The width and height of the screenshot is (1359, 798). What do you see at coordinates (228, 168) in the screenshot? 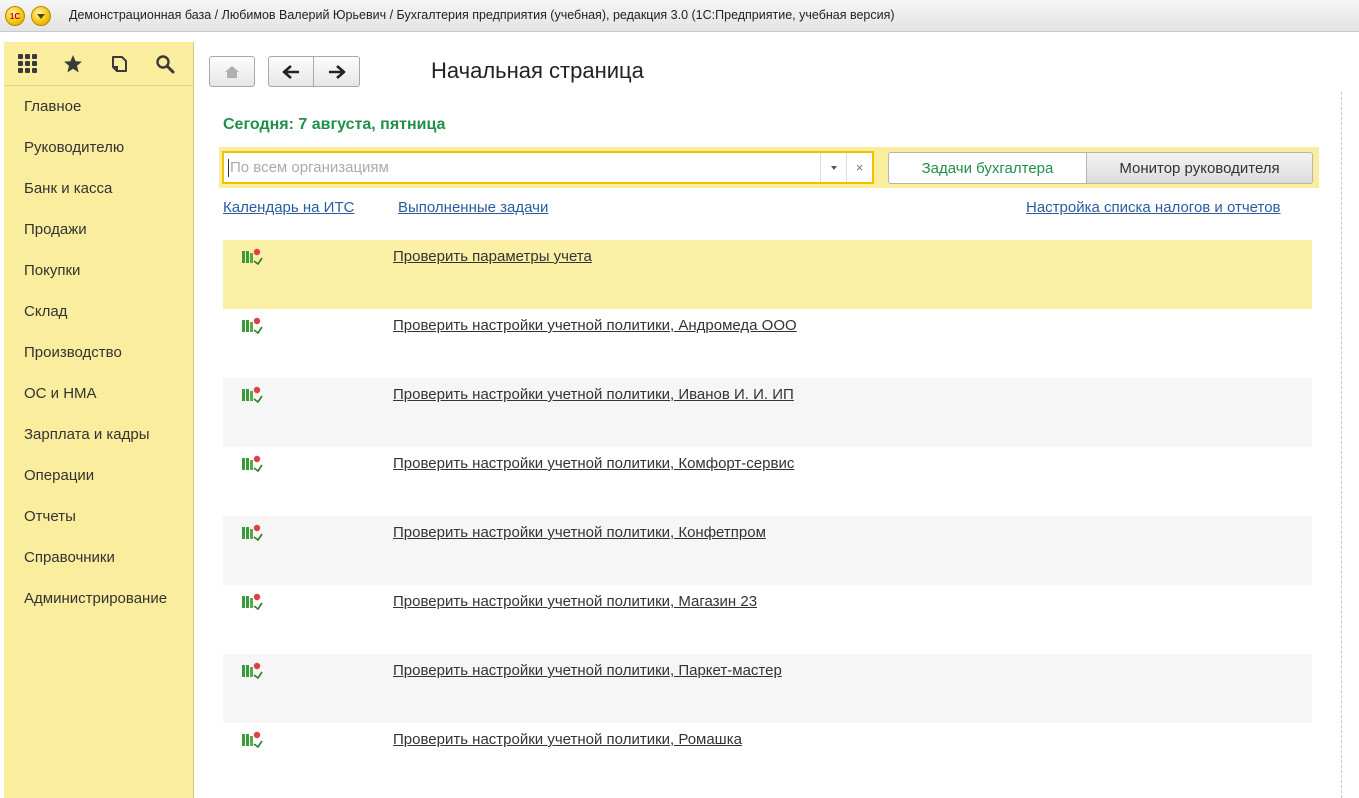
I see `text-cursor` at bounding box center [228, 168].